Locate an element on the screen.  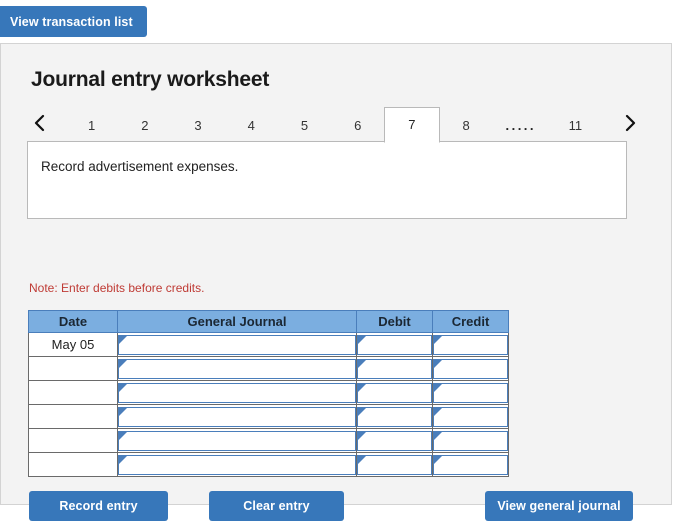
column-header-debit: Debit is located at coordinates (394, 321).